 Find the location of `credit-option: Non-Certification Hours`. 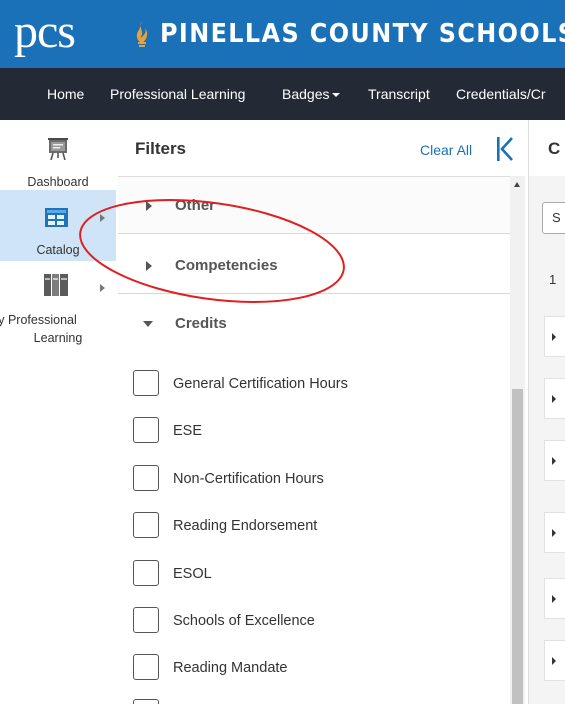

credit-option: Non-Certification Hours is located at coordinates (313, 479).